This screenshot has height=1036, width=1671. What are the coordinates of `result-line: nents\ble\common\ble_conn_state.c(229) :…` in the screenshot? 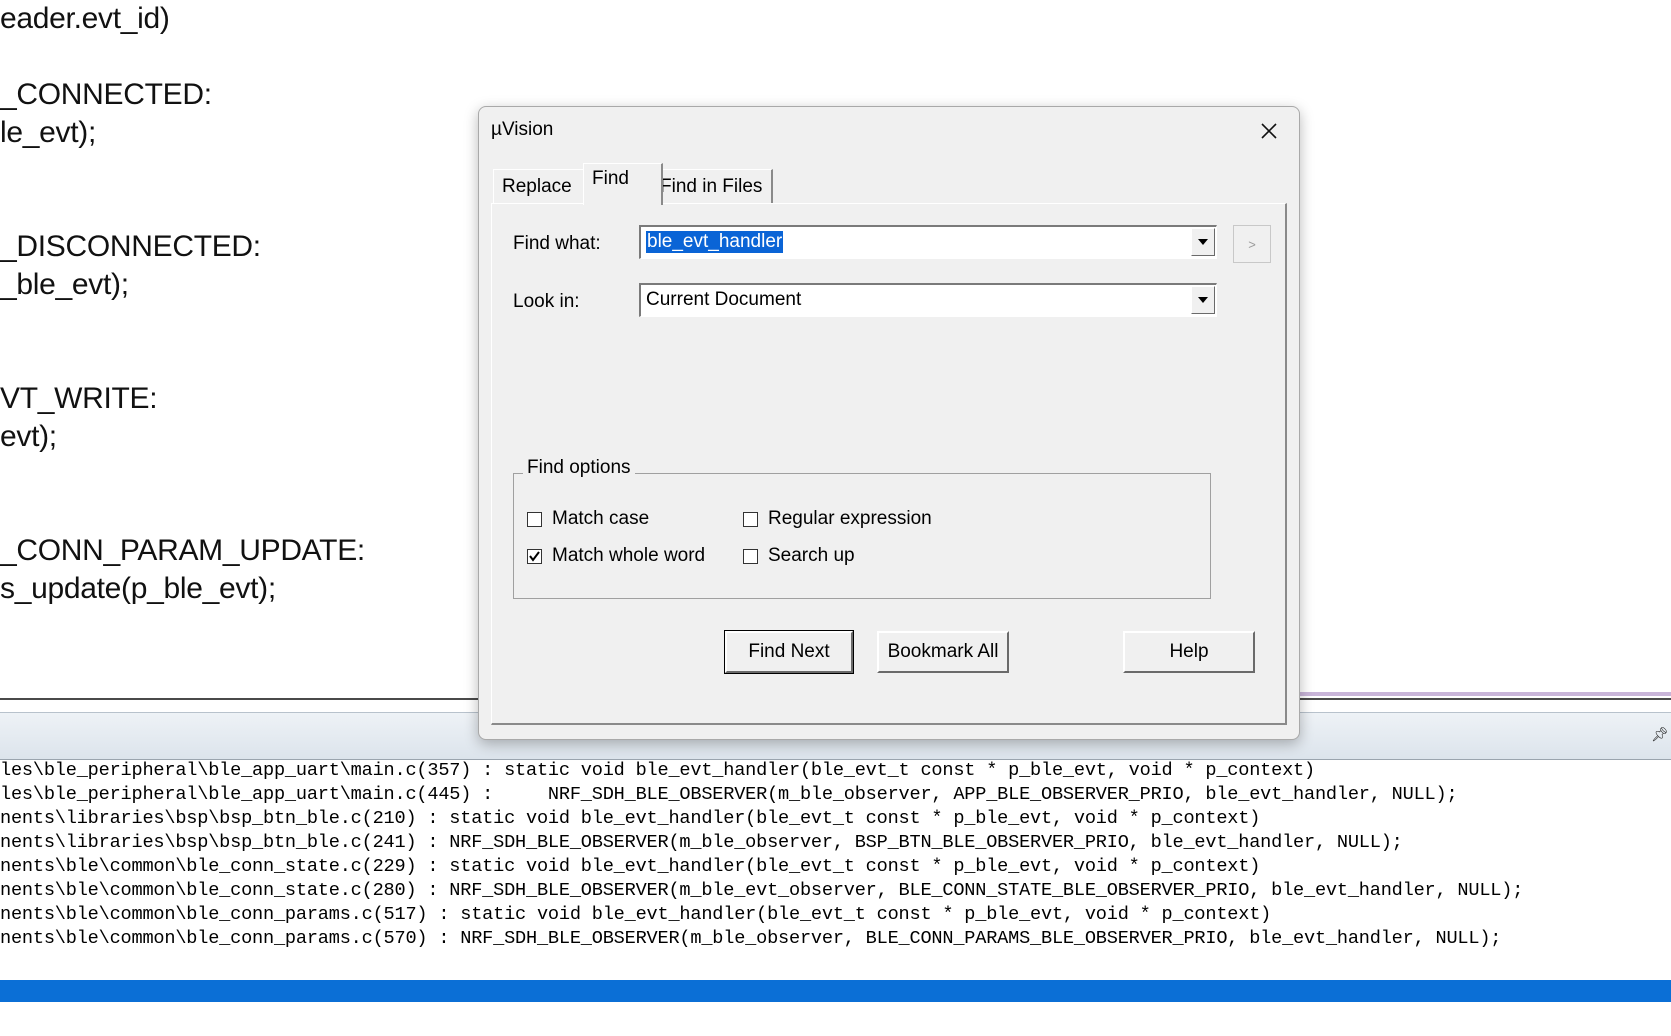 It's located at (630, 866).